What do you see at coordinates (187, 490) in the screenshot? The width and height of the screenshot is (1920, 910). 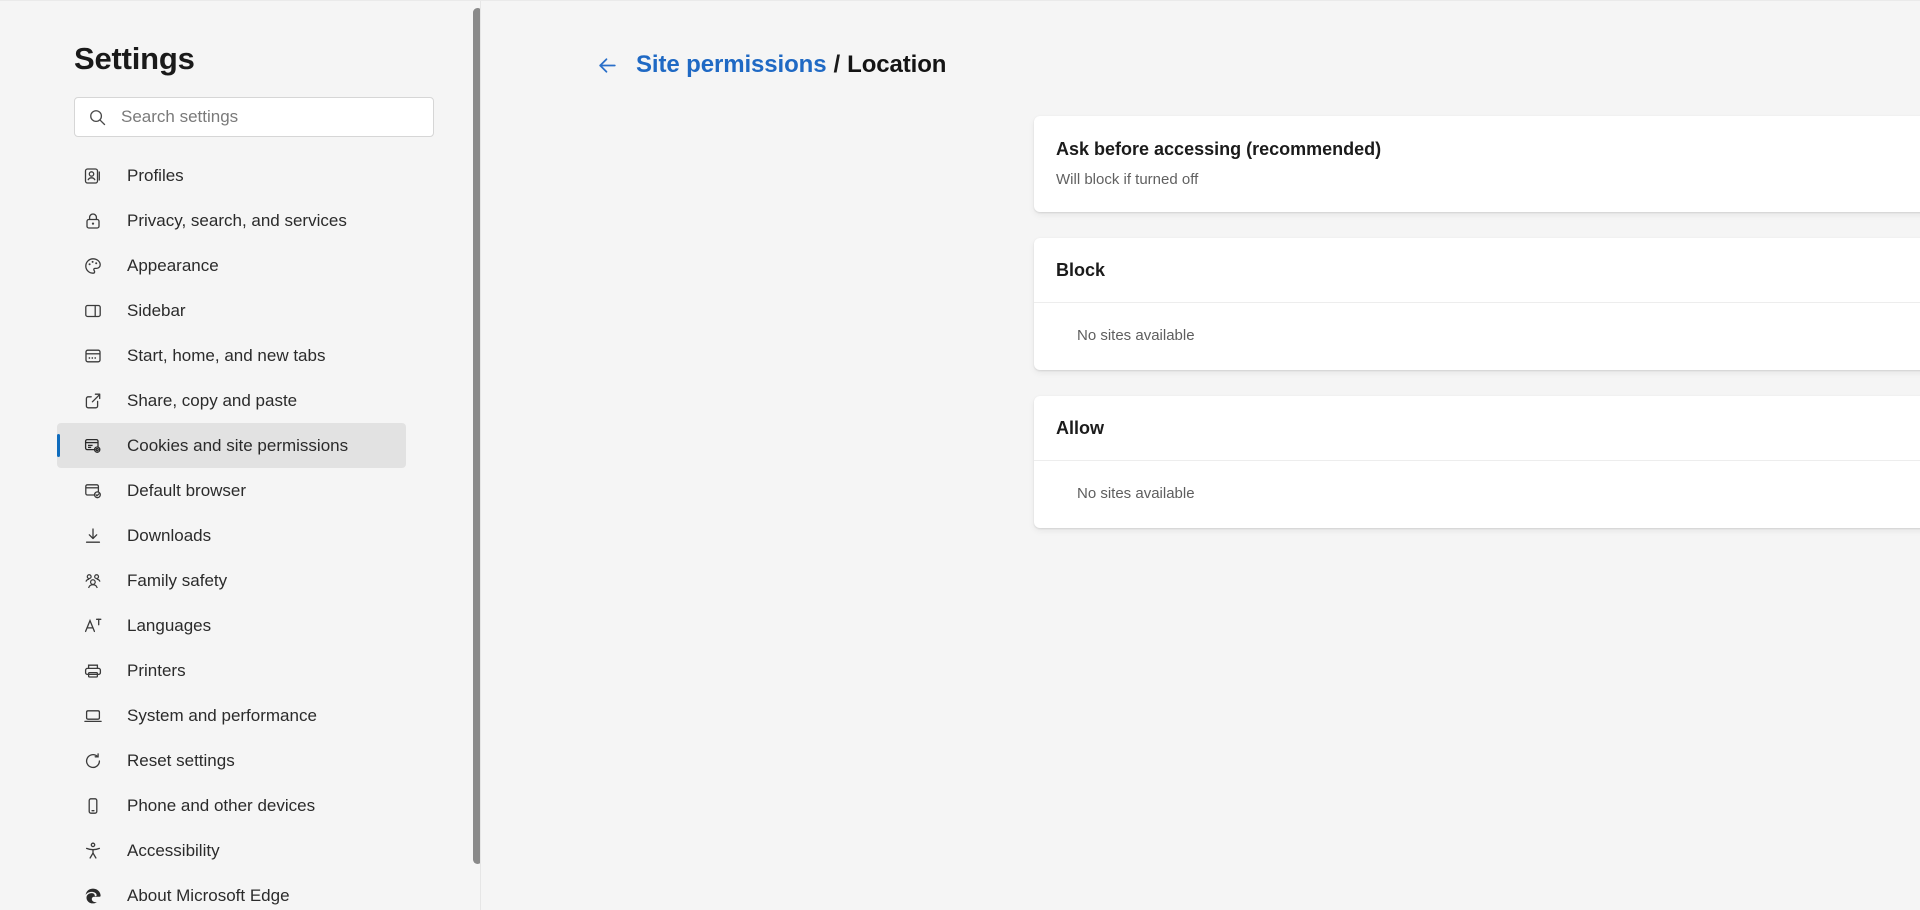 I see `sidebar-item-label: Default browser` at bounding box center [187, 490].